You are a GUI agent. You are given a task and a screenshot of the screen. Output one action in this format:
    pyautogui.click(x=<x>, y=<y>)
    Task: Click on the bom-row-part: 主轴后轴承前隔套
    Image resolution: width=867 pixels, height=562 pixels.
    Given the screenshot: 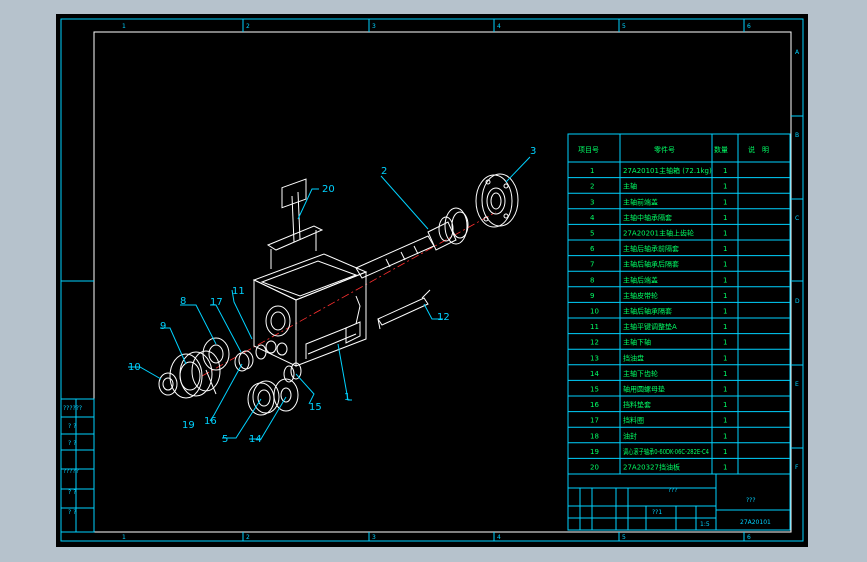 What is the action you would take?
    pyautogui.click(x=651, y=248)
    